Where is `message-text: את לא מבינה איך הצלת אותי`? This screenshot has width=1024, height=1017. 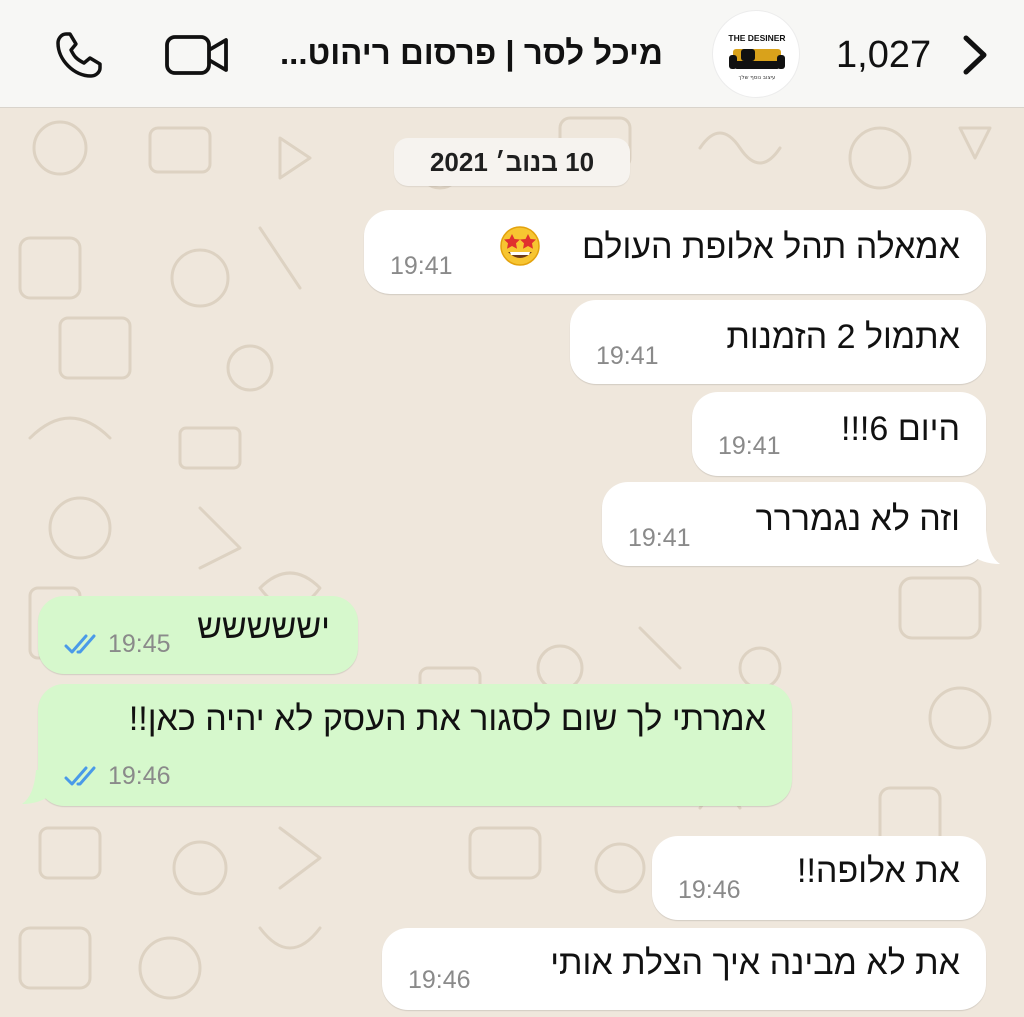 message-text: את לא מבינה איך הצלת אותי is located at coordinates (755, 963).